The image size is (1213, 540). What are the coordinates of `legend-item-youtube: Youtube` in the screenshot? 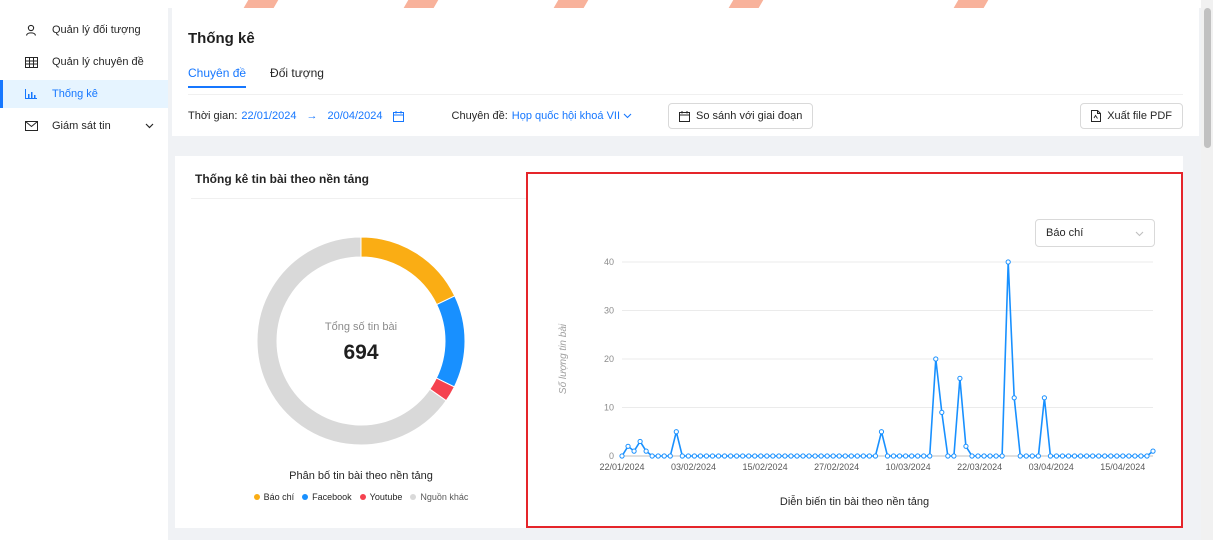 It's located at (380, 497).